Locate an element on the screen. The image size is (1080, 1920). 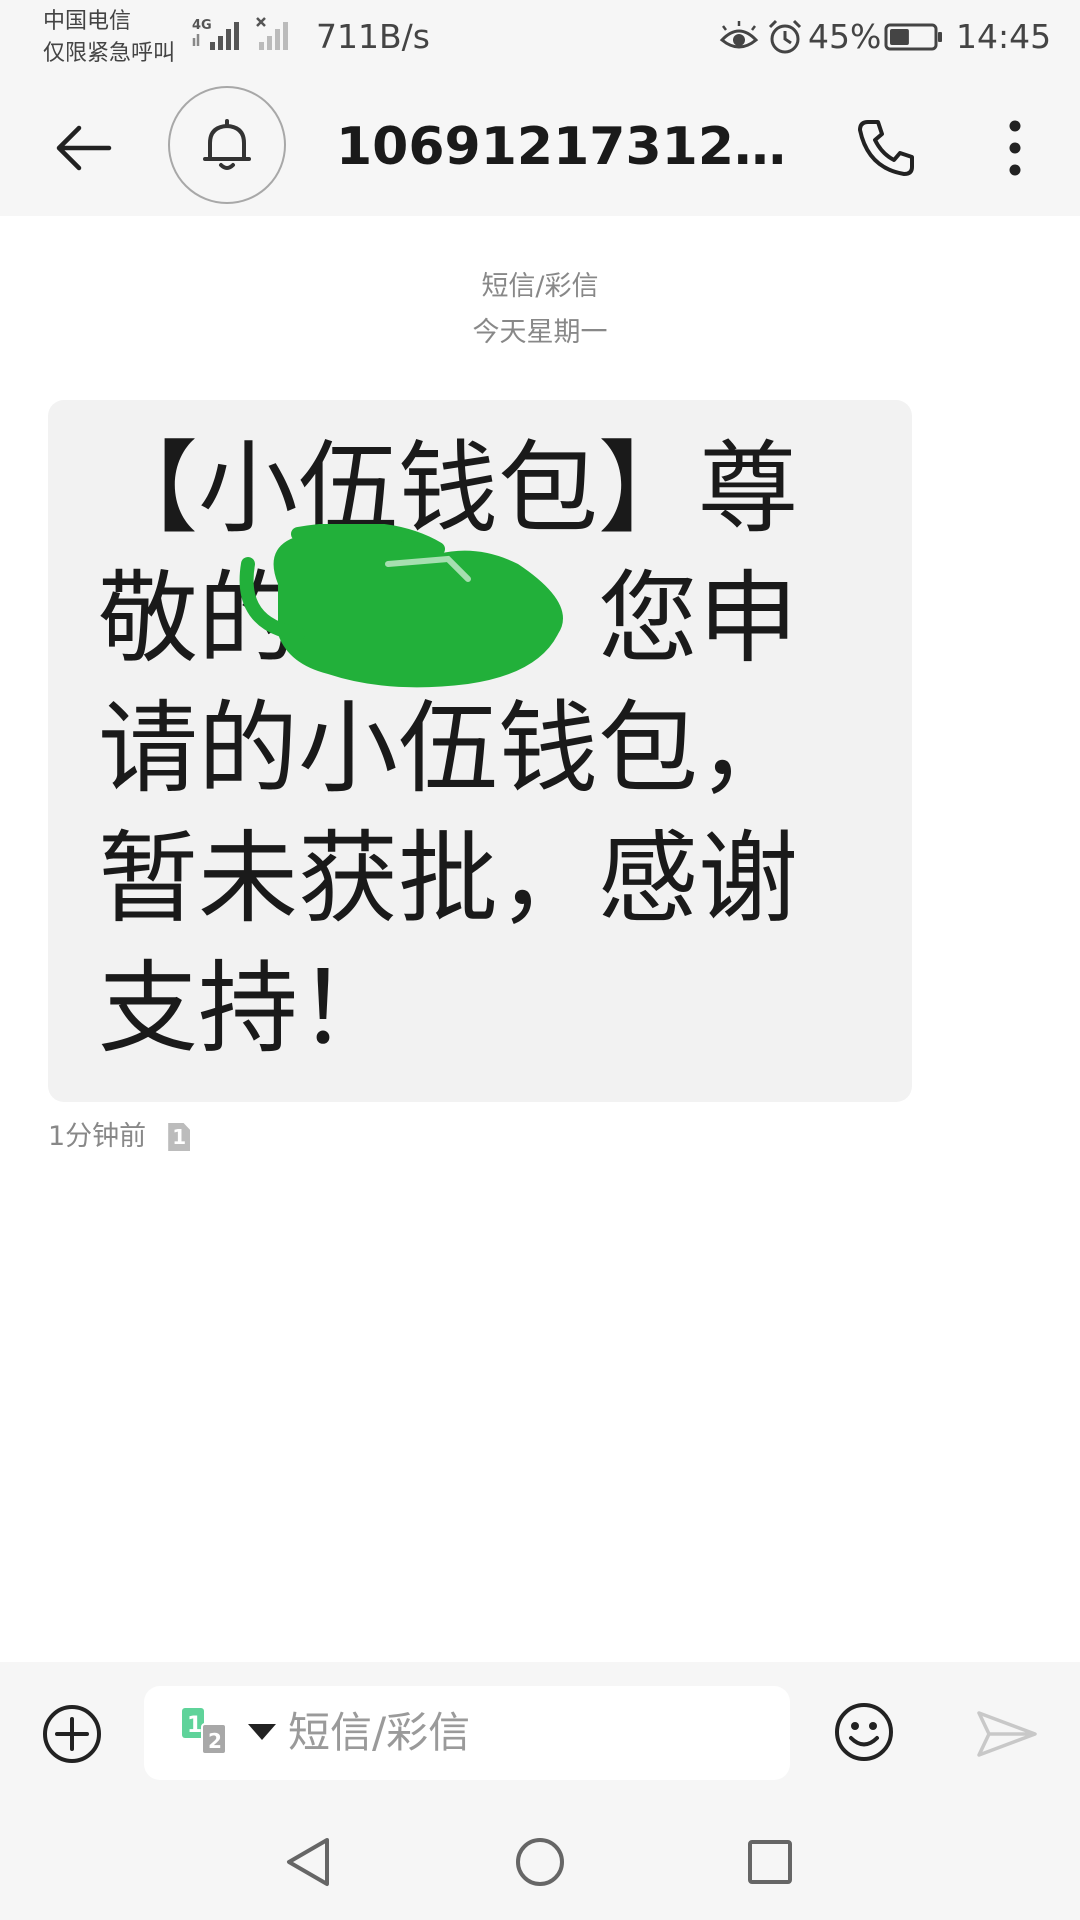
send-icon is located at coordinates (1007, 1734).